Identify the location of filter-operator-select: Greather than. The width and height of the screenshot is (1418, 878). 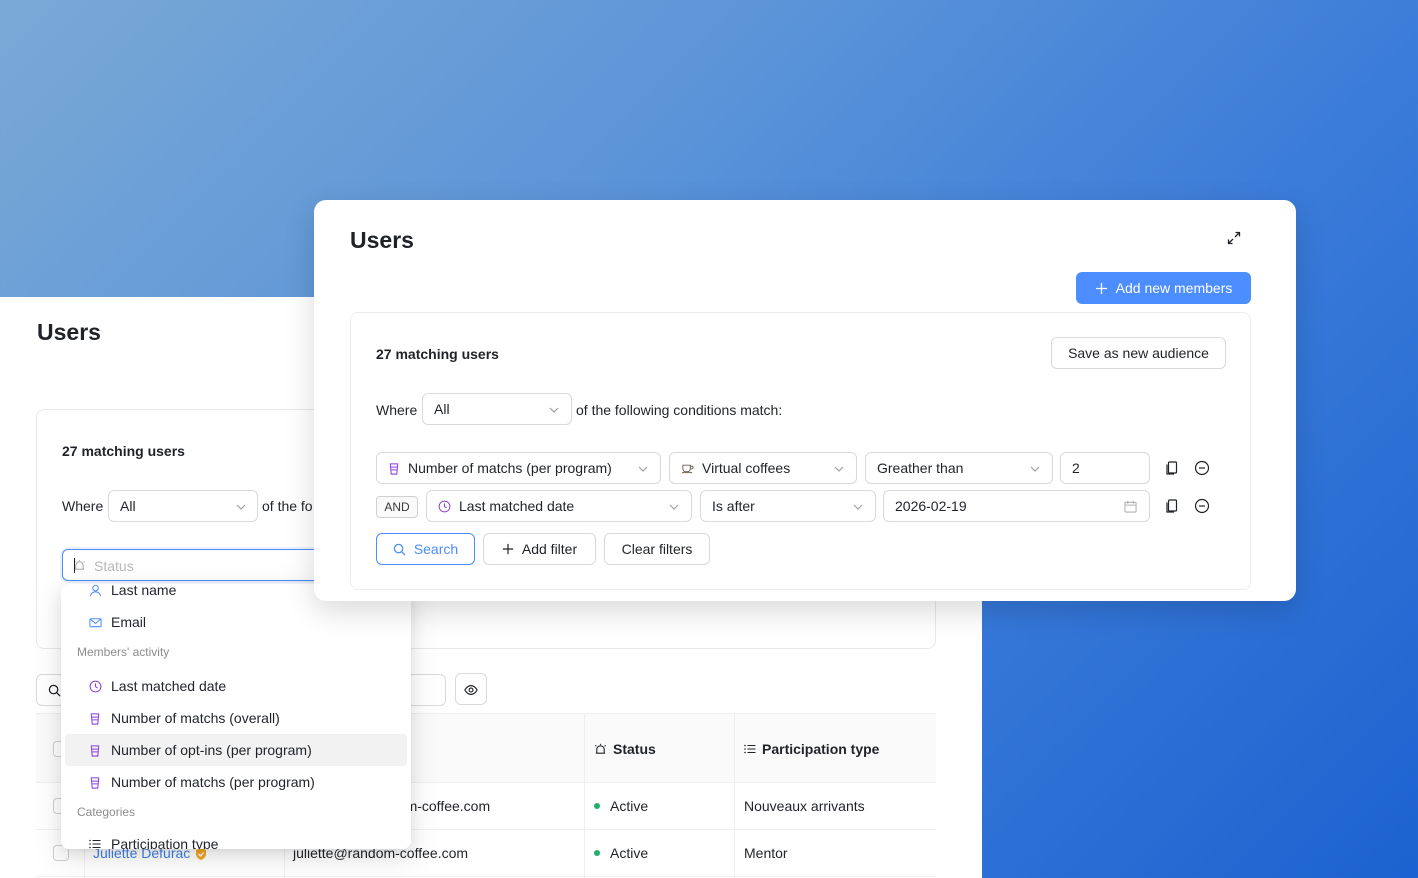
(959, 468).